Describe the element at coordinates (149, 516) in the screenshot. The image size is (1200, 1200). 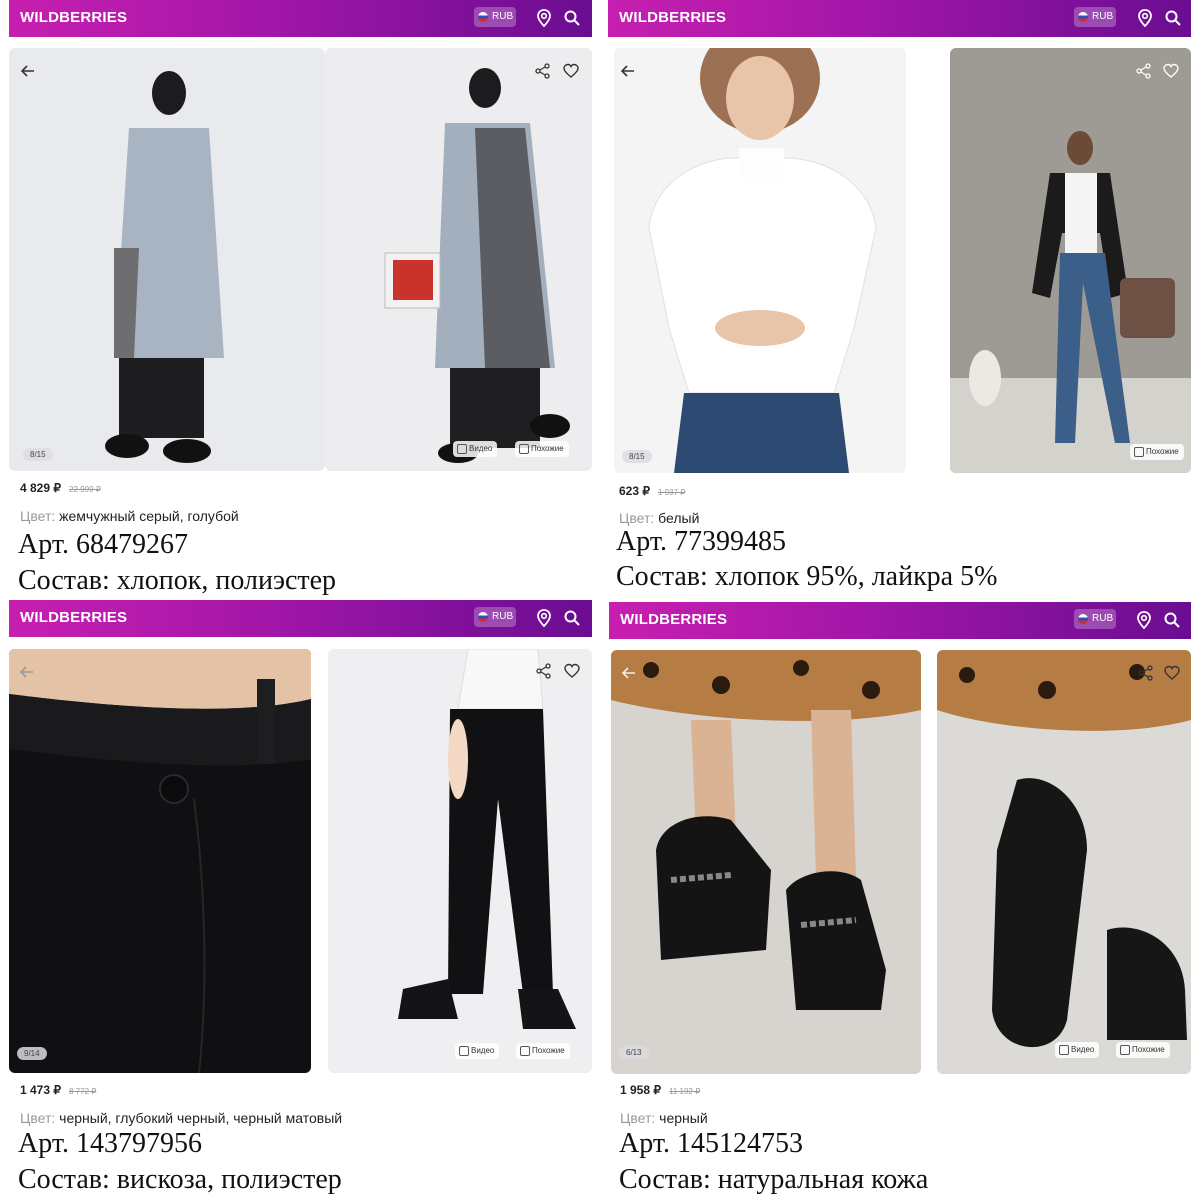
I see `color-value: жемчужный серый, голубой` at that location.